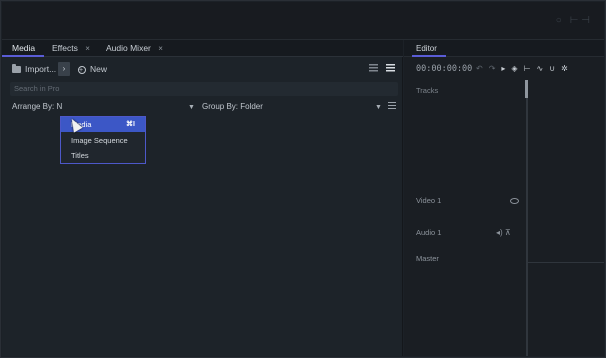 The width and height of the screenshot is (606, 358). I want to click on group-by-label: Group By: Folder, so click(232, 106).